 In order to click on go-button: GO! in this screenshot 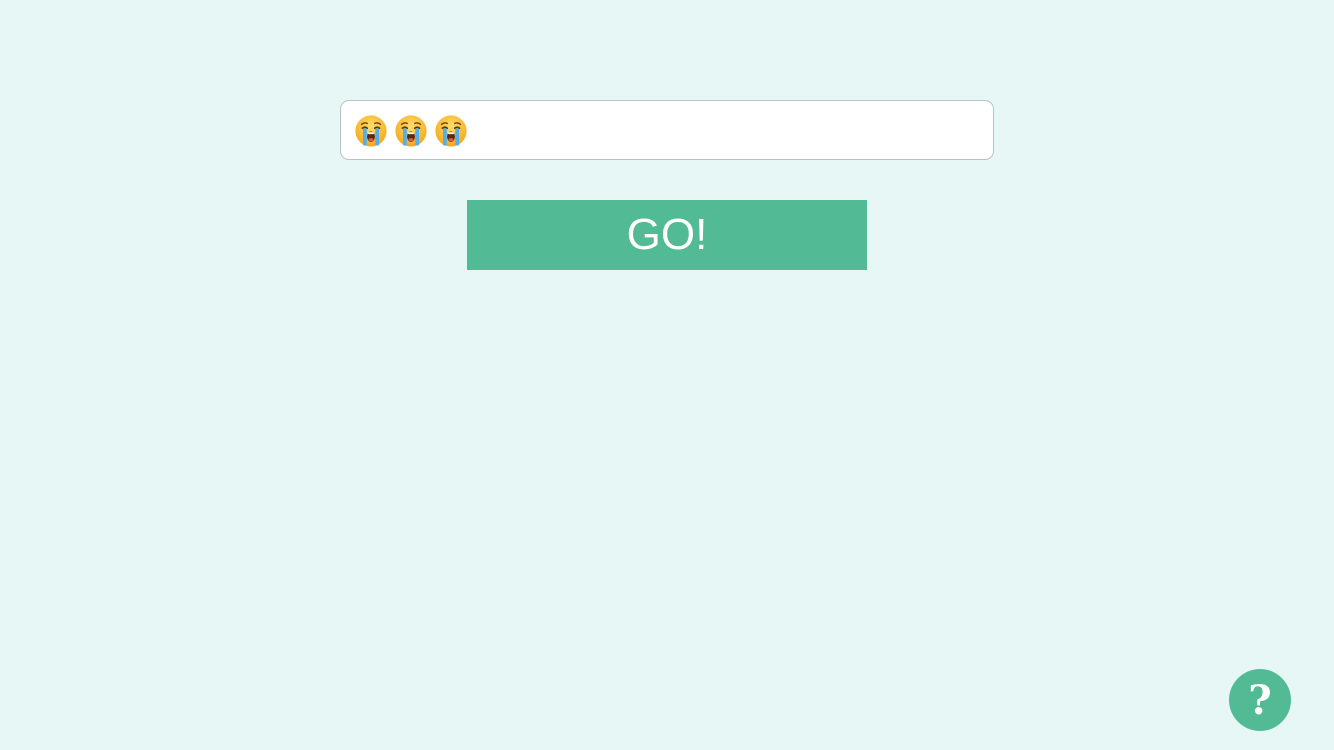, I will do `click(667, 235)`.